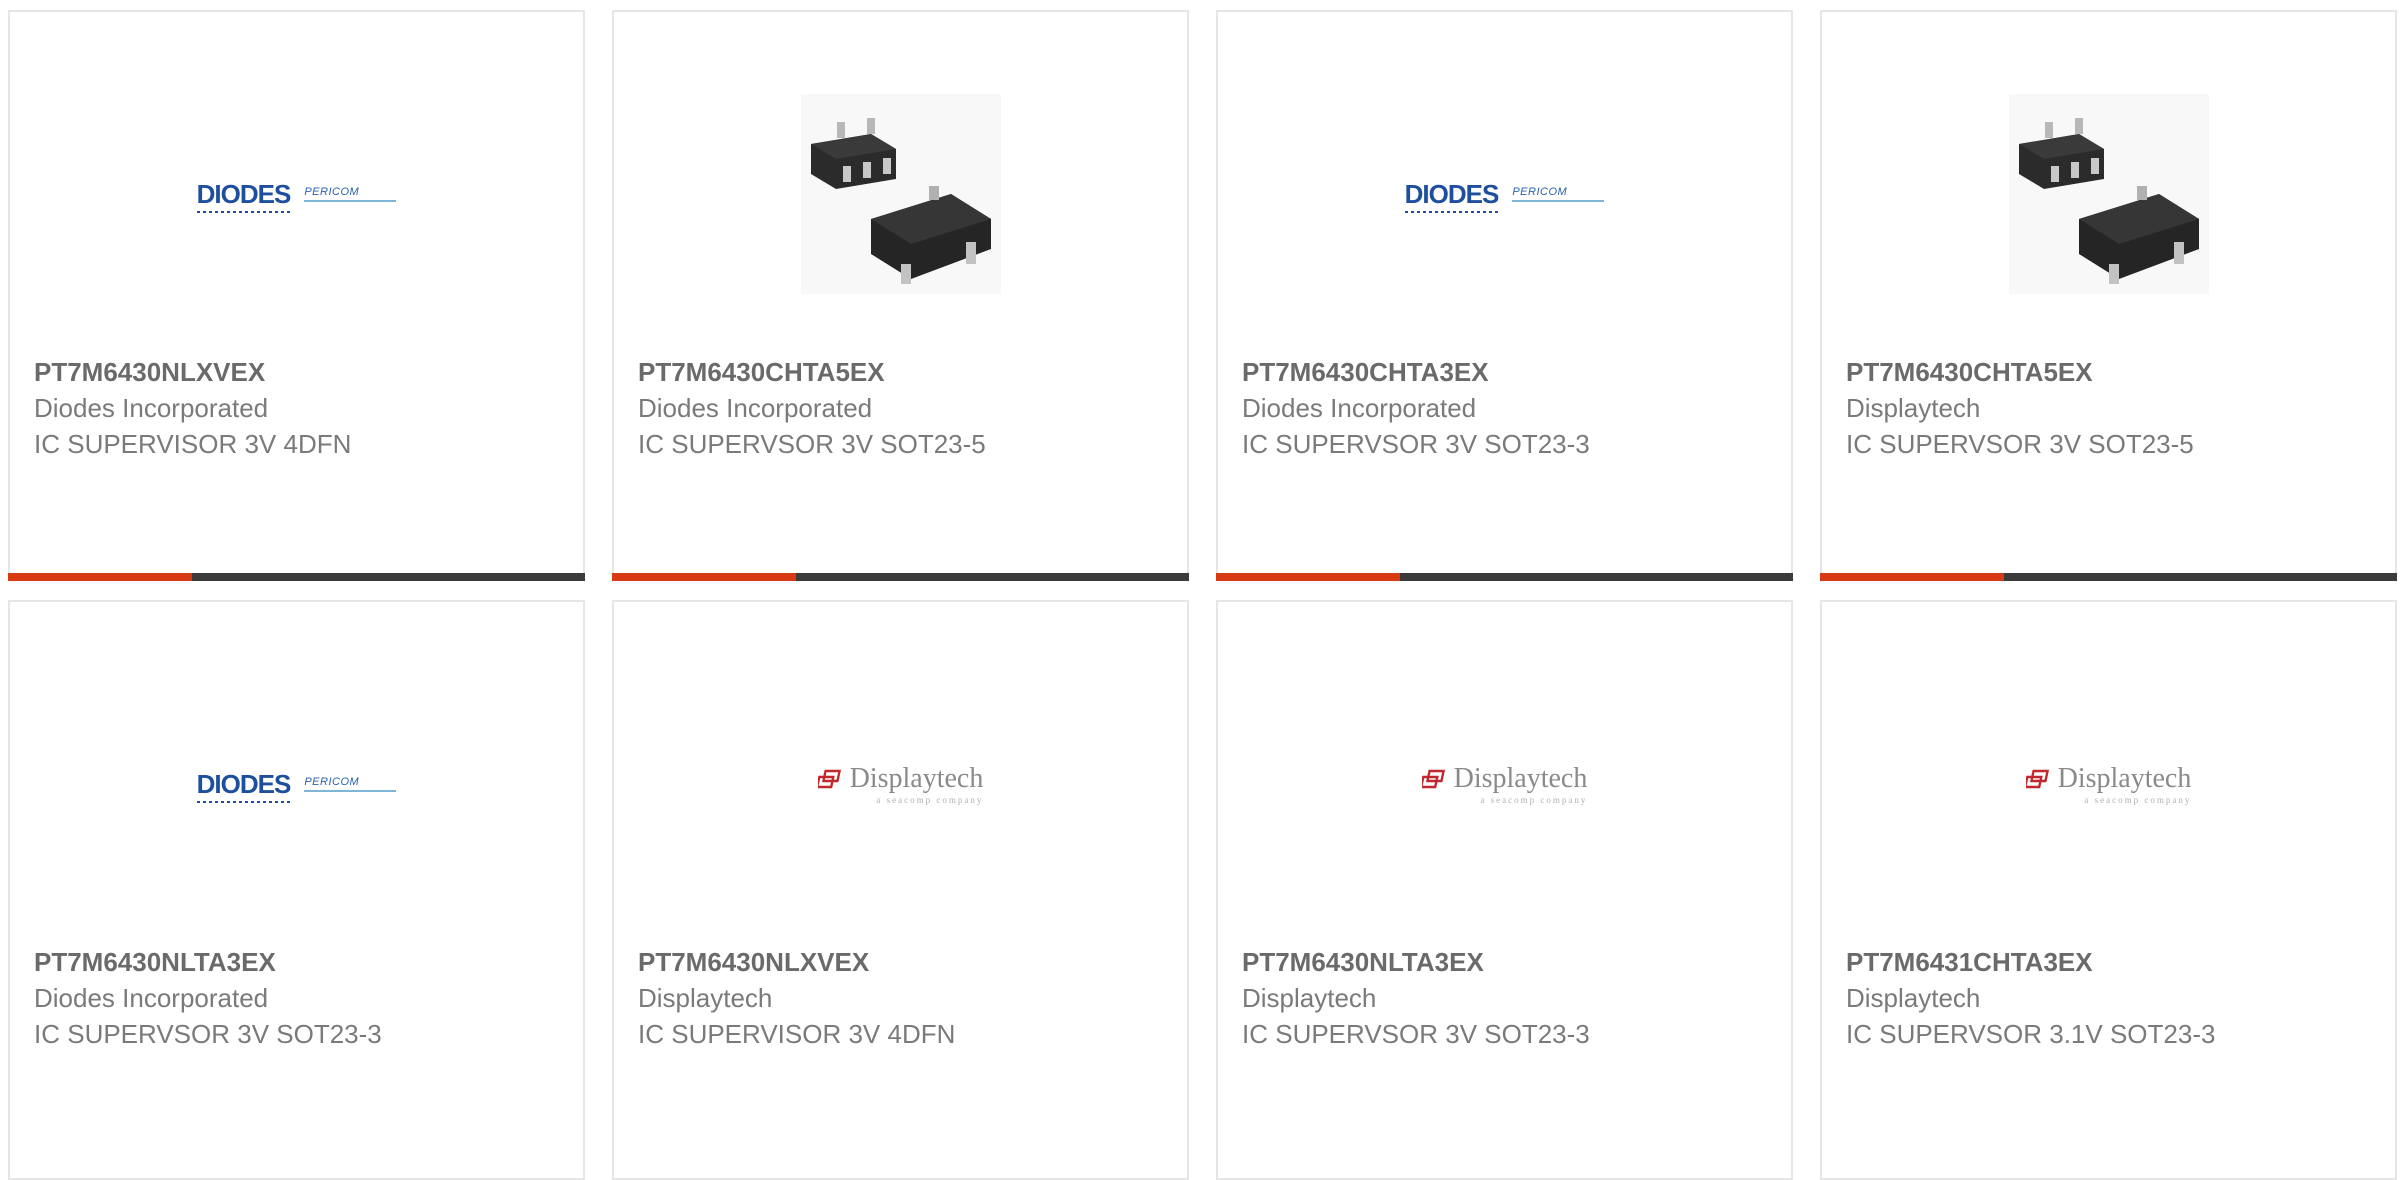 The height and width of the screenshot is (1180, 2400). I want to click on part-number: PT7M6430CHTA3EX, so click(1506, 372).